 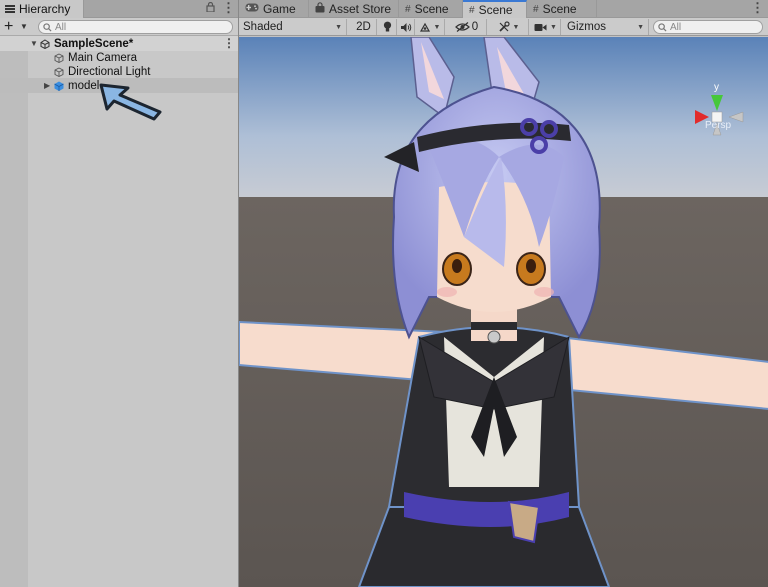 I want to click on gizmo-y-label: y, so click(x=716, y=87).